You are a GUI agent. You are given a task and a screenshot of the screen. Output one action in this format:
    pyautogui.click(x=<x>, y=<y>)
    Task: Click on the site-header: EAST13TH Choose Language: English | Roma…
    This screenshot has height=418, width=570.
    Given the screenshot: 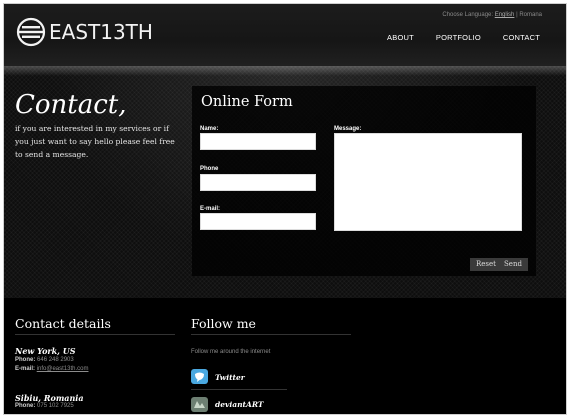 What is the action you would take?
    pyautogui.click(x=285, y=35)
    